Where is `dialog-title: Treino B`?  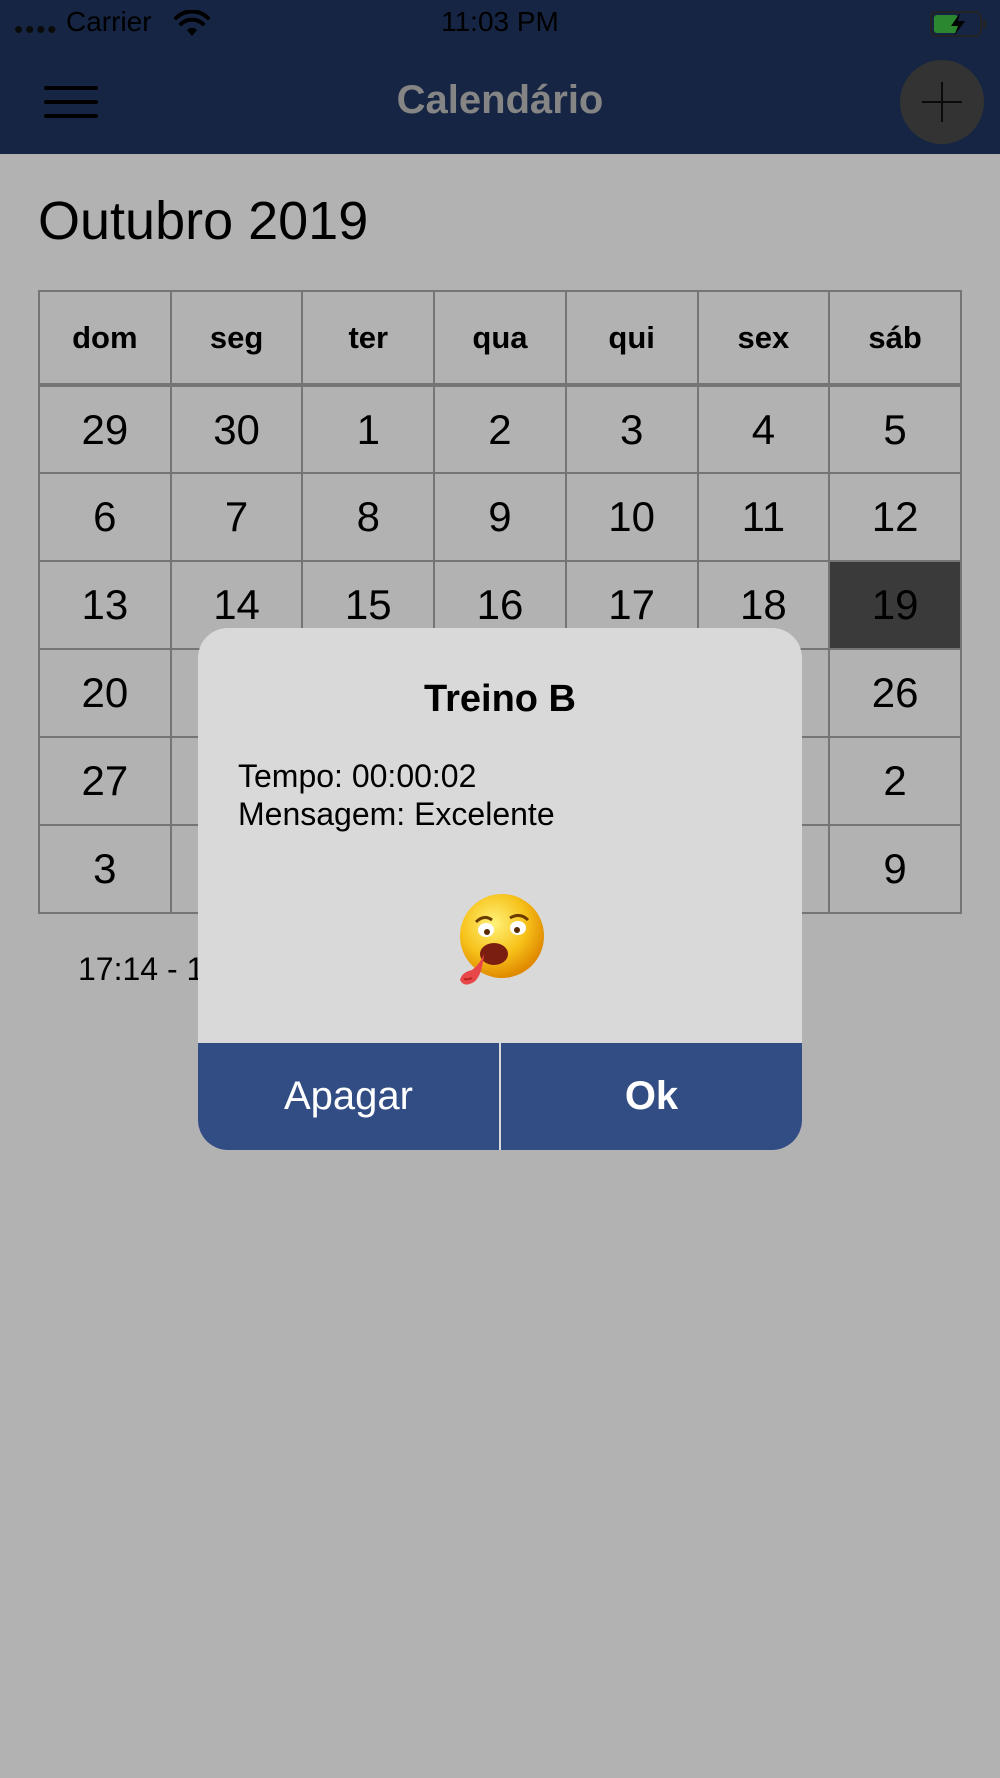
dialog-title: Treino B is located at coordinates (500, 699).